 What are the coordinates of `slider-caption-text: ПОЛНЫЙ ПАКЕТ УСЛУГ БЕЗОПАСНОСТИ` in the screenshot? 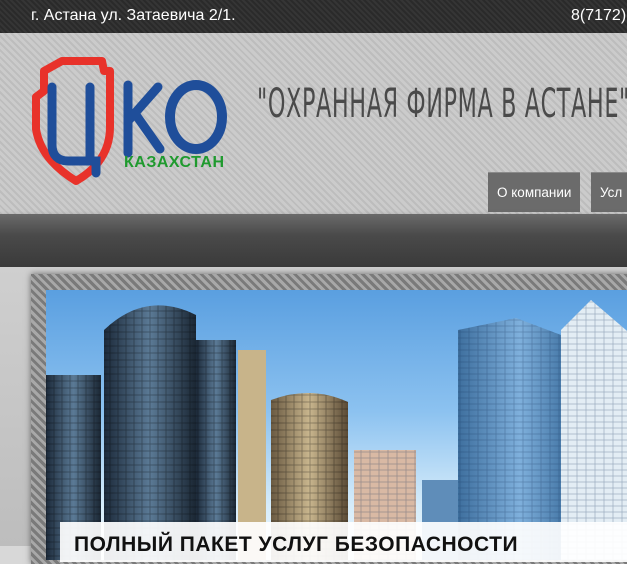 It's located at (296, 544).